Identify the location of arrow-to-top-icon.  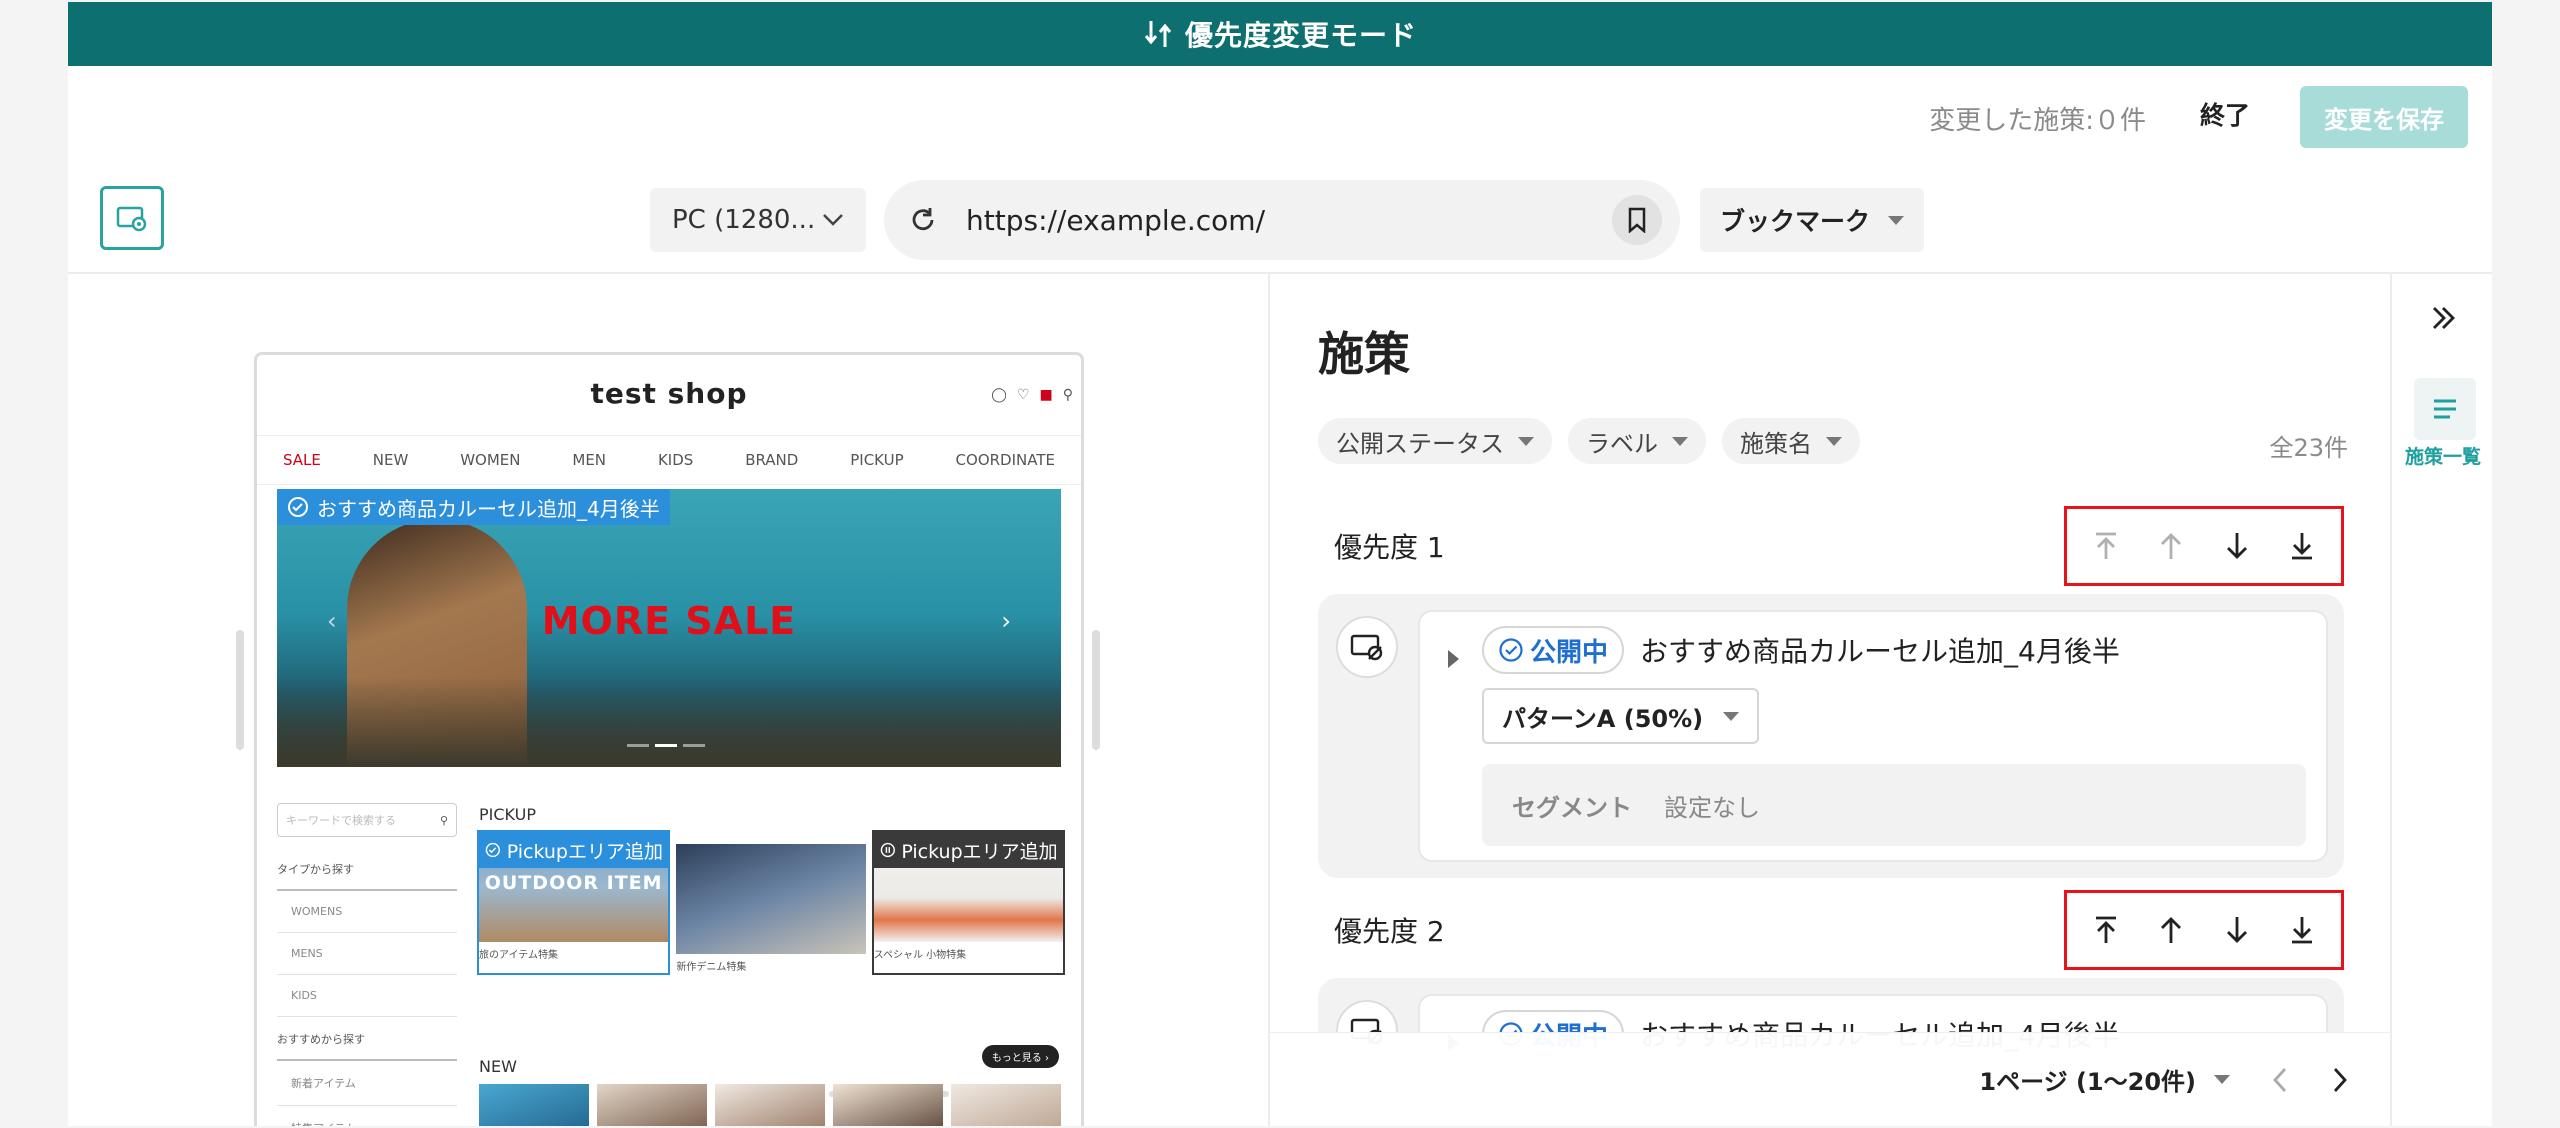
(2105, 929).